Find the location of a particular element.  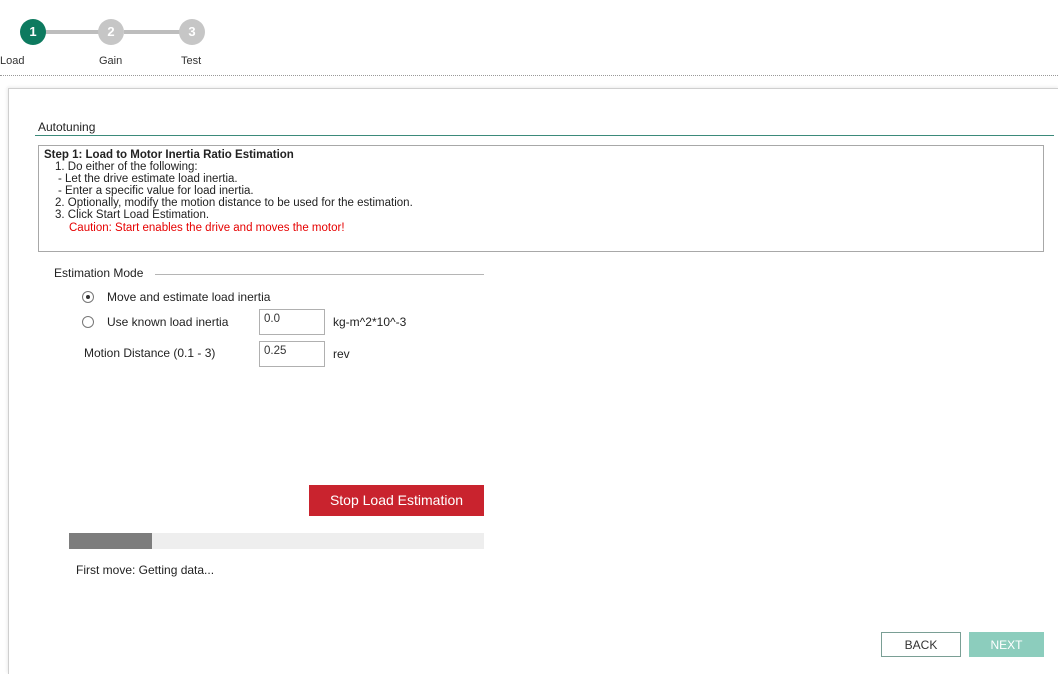

back-button: BACK is located at coordinates (921, 644).